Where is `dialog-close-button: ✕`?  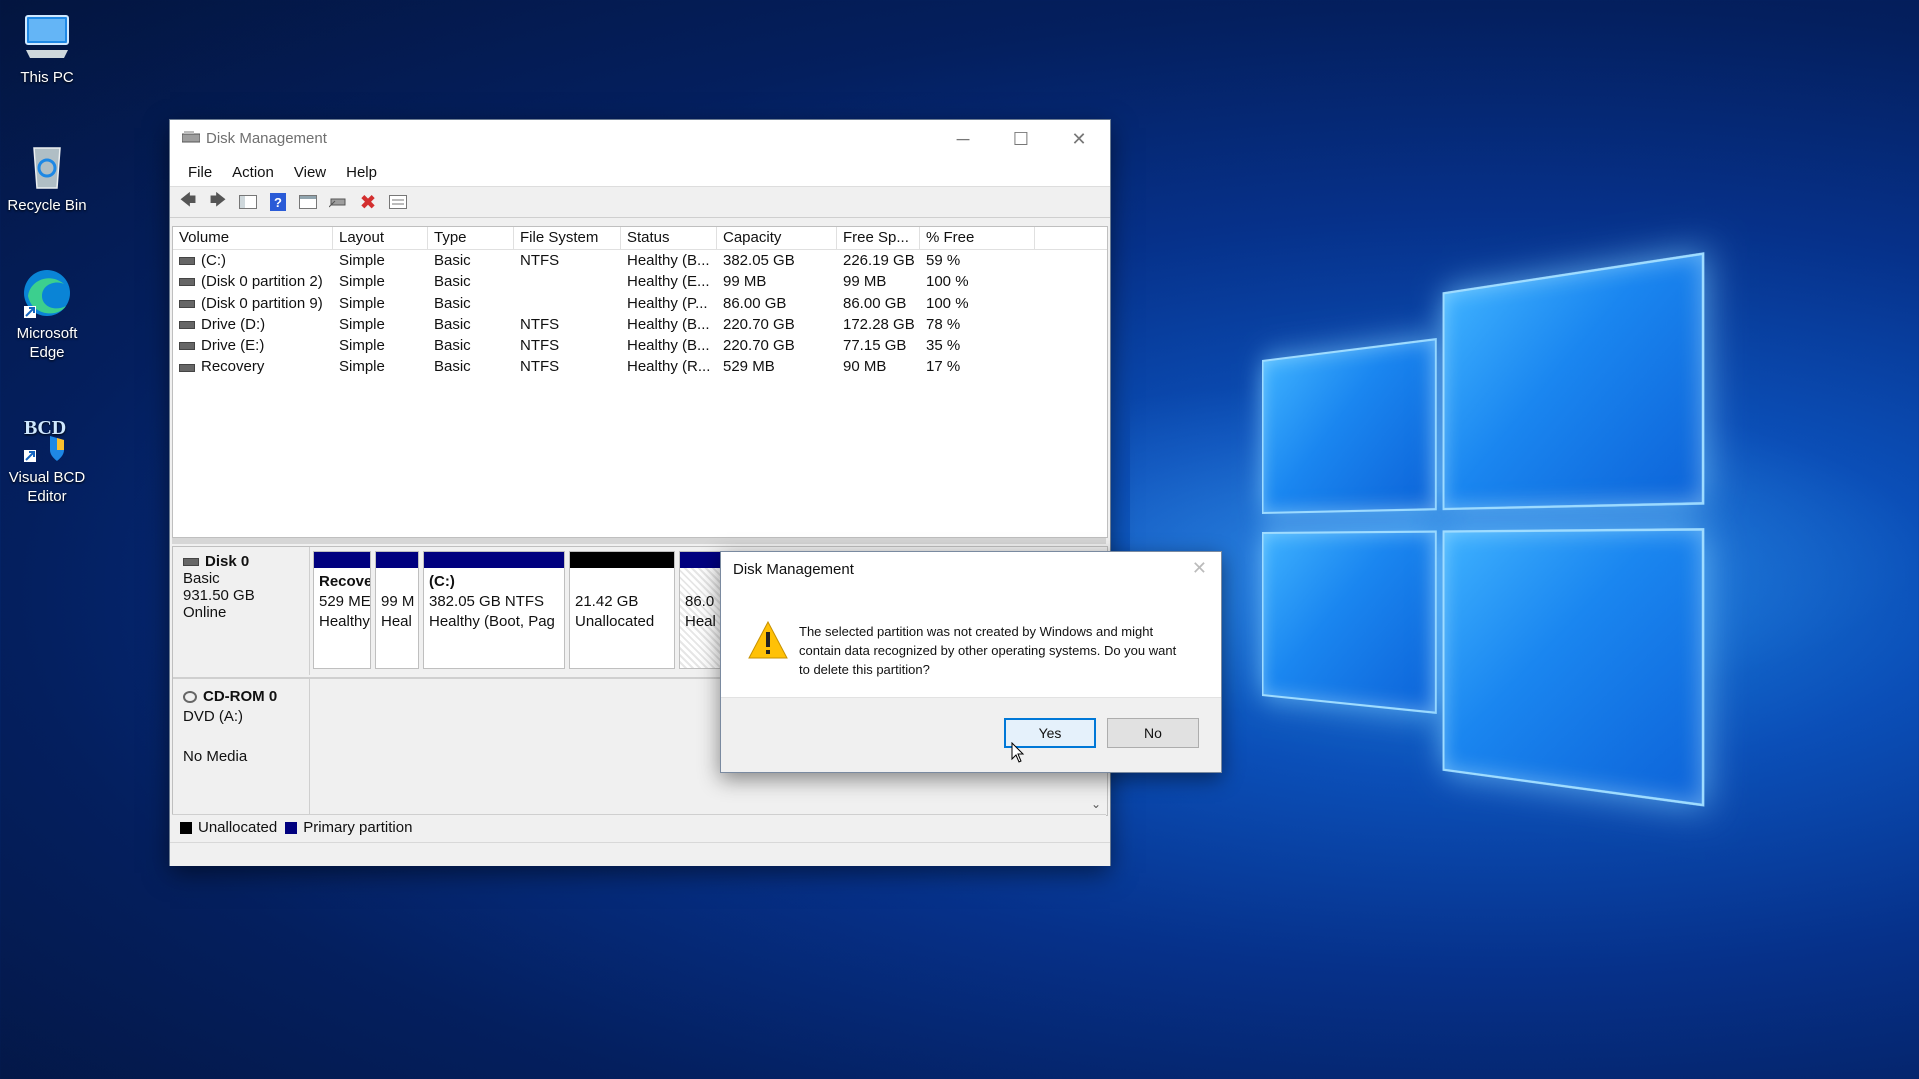
dialog-close-button: ✕ is located at coordinates (1199, 568).